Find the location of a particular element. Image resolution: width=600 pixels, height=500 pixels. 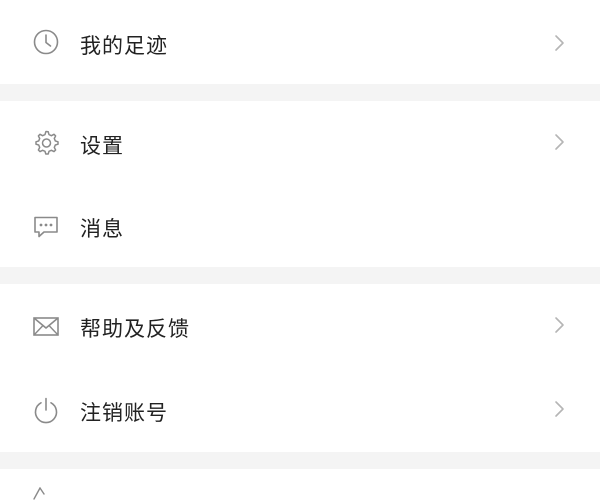

clock-icon is located at coordinates (46, 42).